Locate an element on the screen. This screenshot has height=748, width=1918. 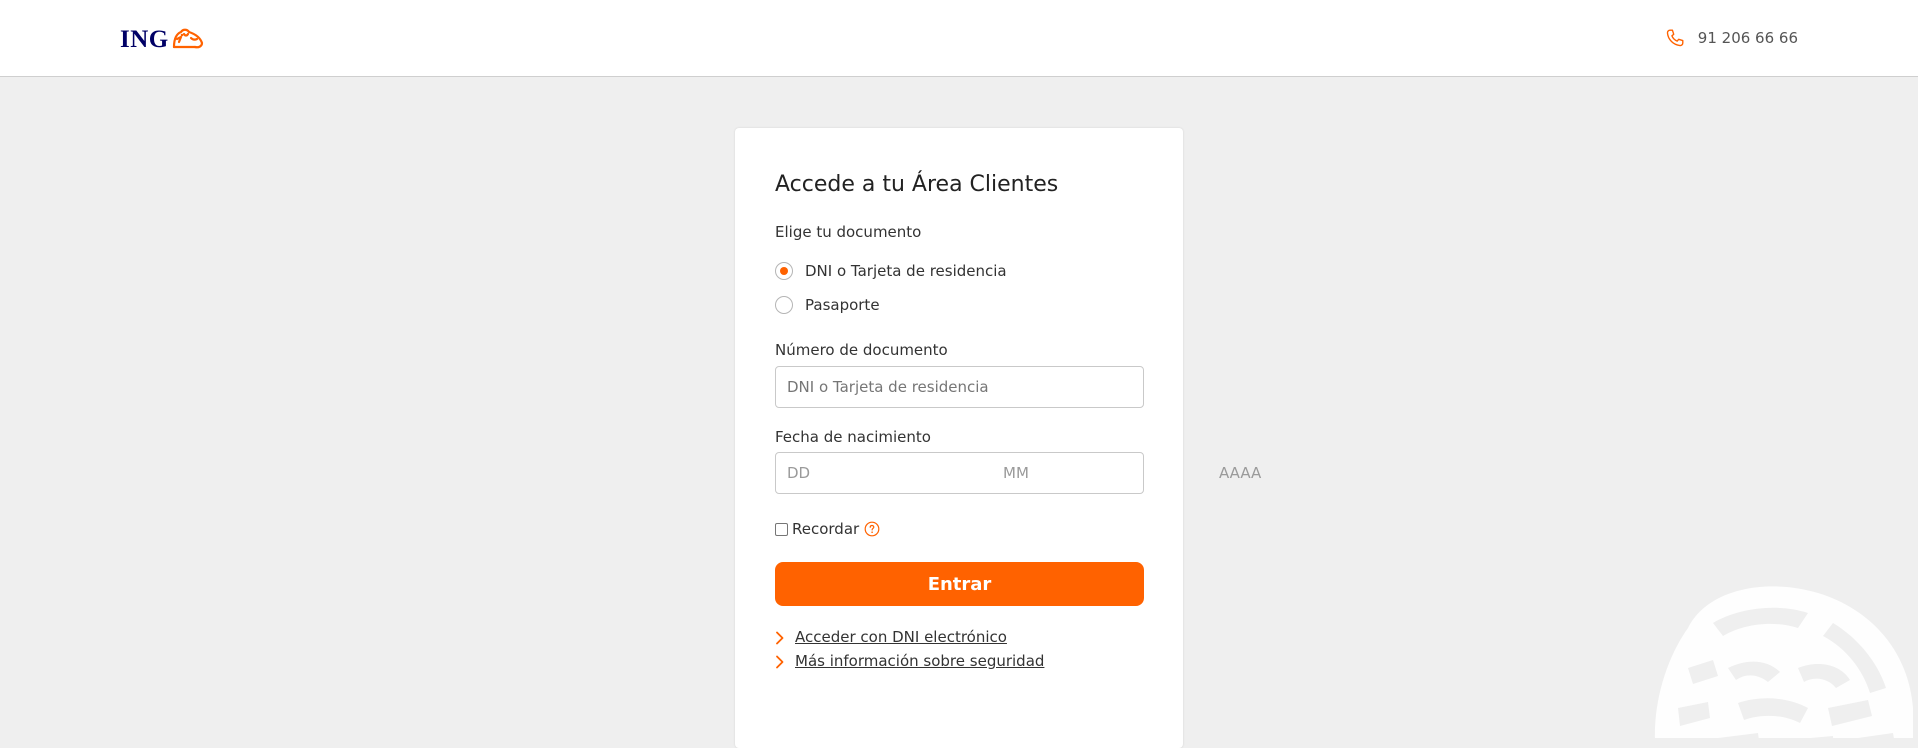
radio-label-dni: DNI o Tarjeta de residencia is located at coordinates (906, 271).